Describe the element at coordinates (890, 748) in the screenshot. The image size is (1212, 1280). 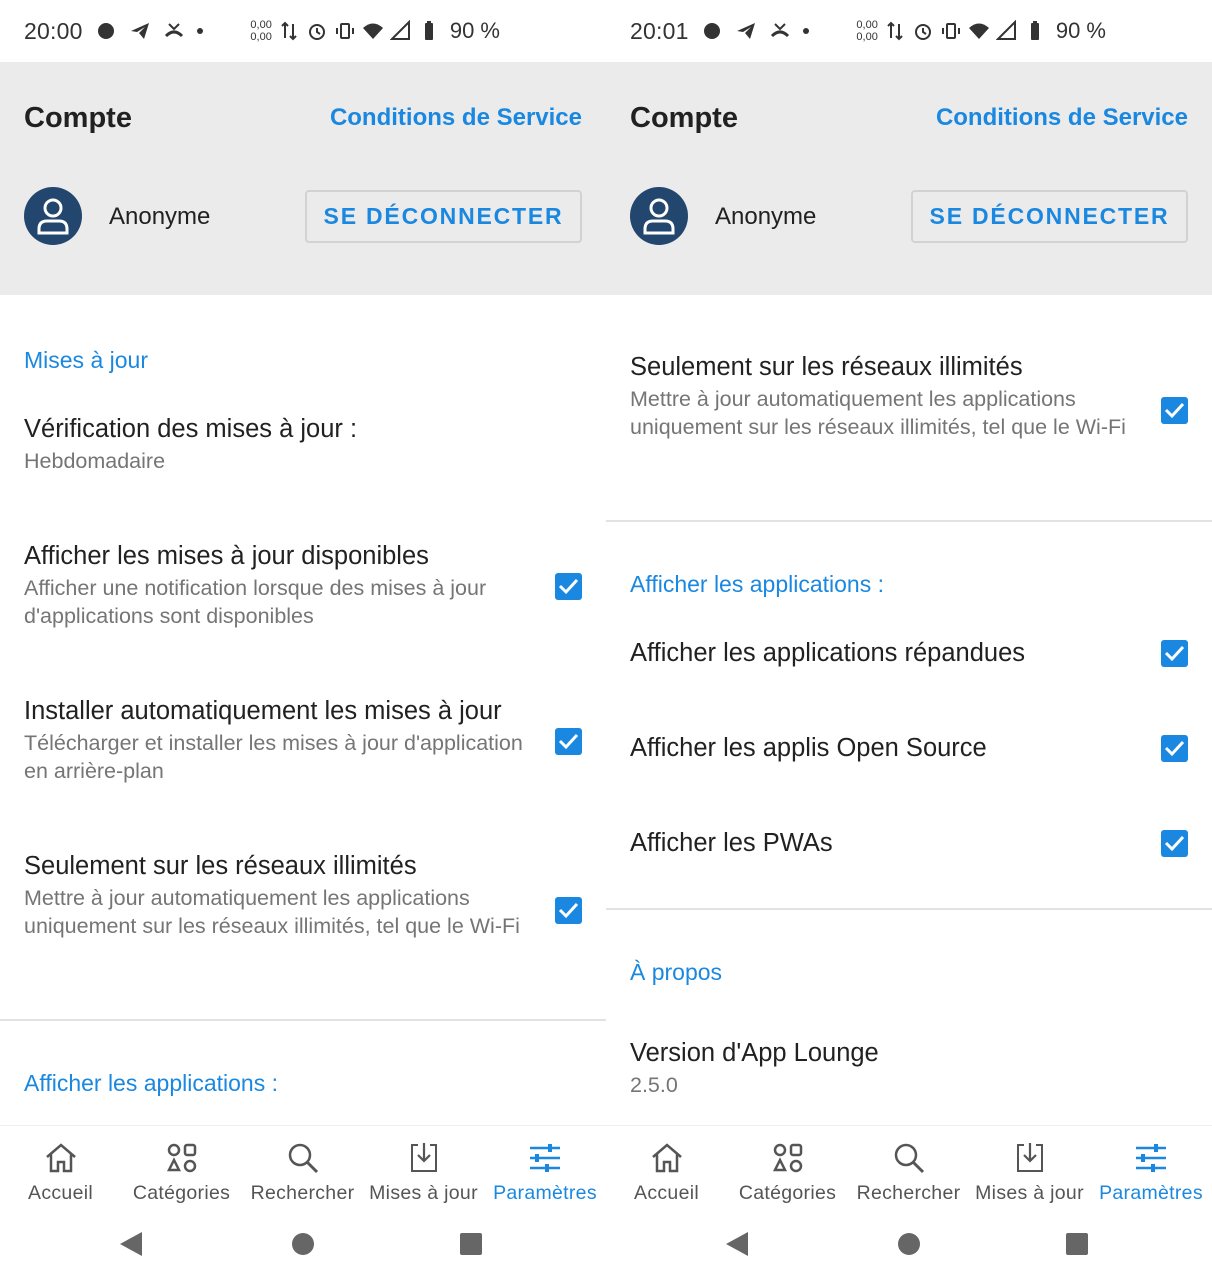
I see `pref-open-source-apps: Afficher les applis Open Source` at that location.